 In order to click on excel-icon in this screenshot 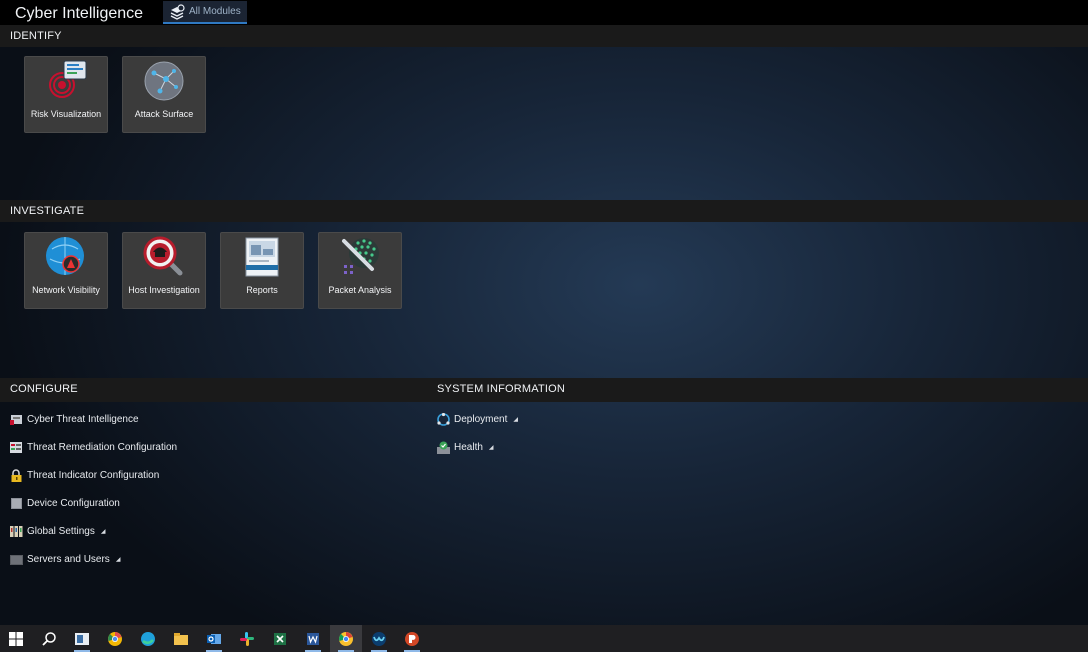, I will do `click(280, 638)`.